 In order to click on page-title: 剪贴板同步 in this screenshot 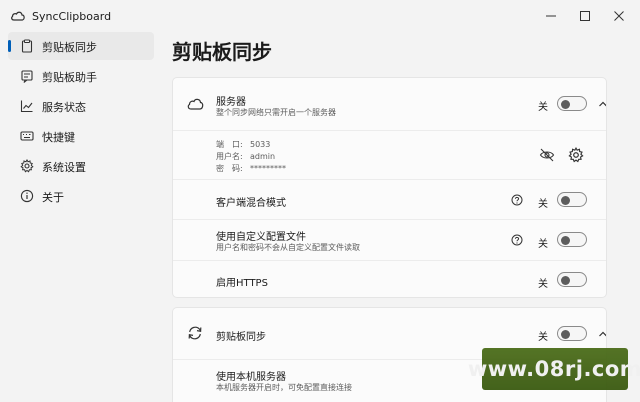, I will do `click(222, 52)`.